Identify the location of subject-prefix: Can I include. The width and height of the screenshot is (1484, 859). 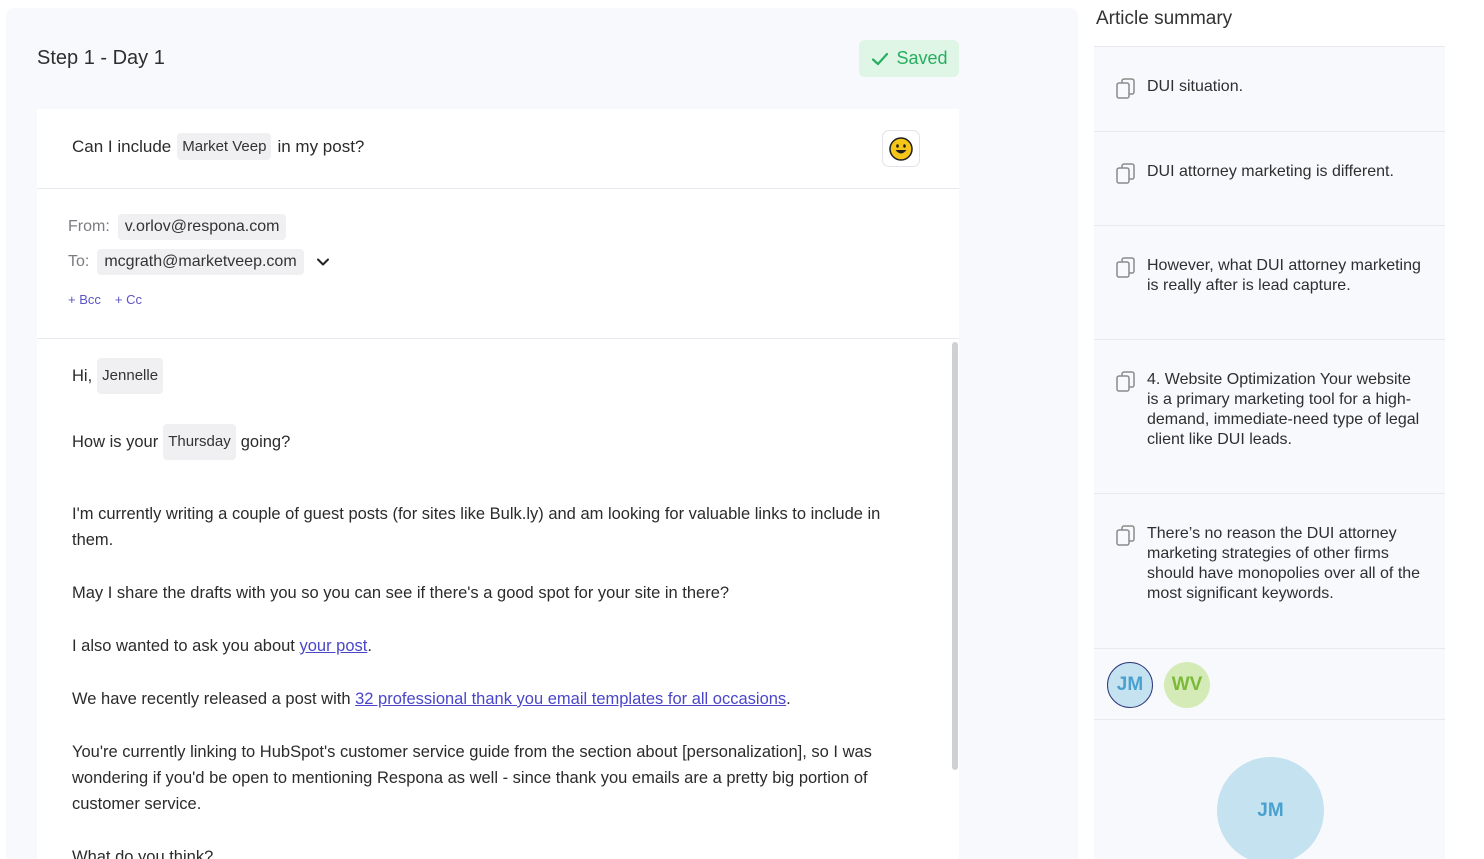
(122, 146).